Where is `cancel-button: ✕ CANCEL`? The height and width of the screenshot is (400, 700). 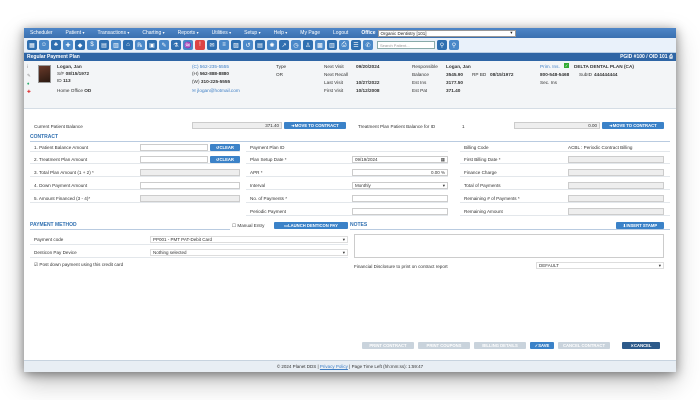
cancel-button: ✕ CANCEL is located at coordinates (641, 345).